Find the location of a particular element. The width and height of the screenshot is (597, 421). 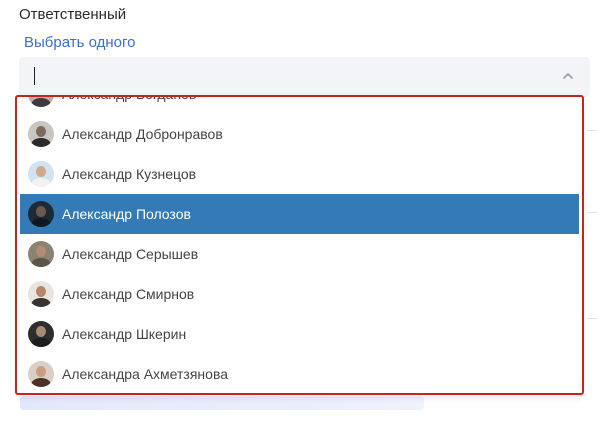

field-label: Ответственный is located at coordinates (73, 14).